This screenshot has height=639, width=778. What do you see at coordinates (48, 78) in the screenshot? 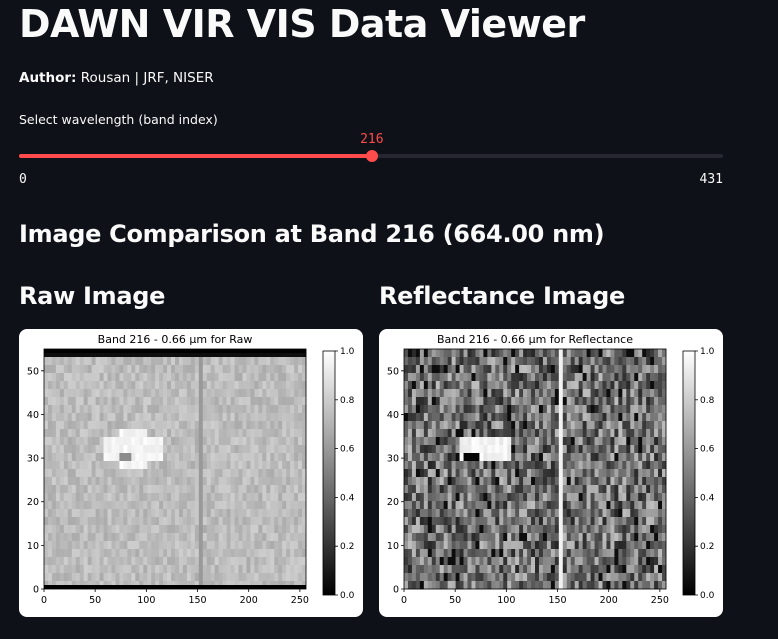
I see `author-label: Author:` at bounding box center [48, 78].